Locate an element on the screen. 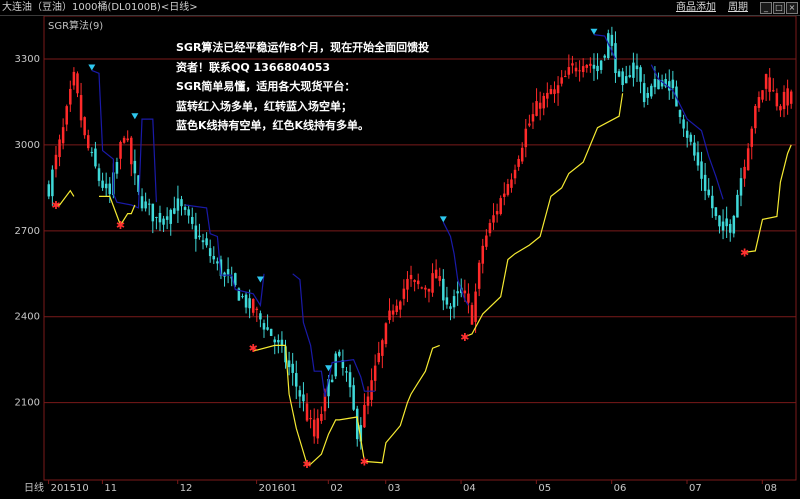 The width and height of the screenshot is (800, 499). annotation-line: 资者！联系QQ 1366804053 is located at coordinates (253, 67).